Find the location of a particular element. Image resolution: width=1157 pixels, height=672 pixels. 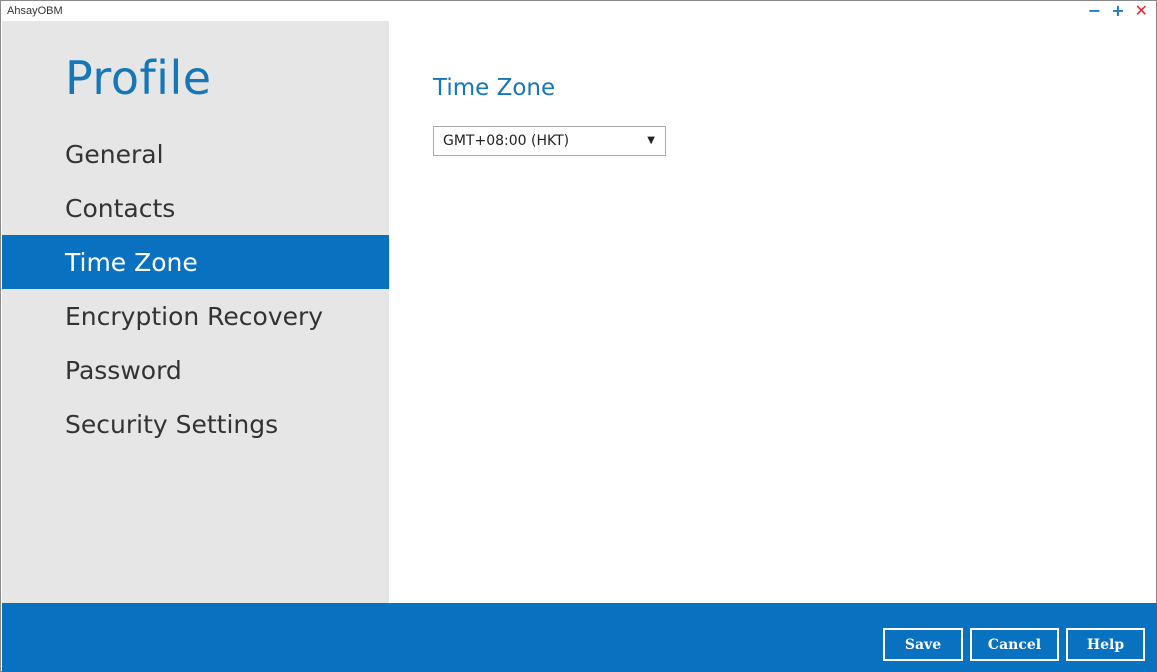

sidebar-item-label: General is located at coordinates (114, 154).